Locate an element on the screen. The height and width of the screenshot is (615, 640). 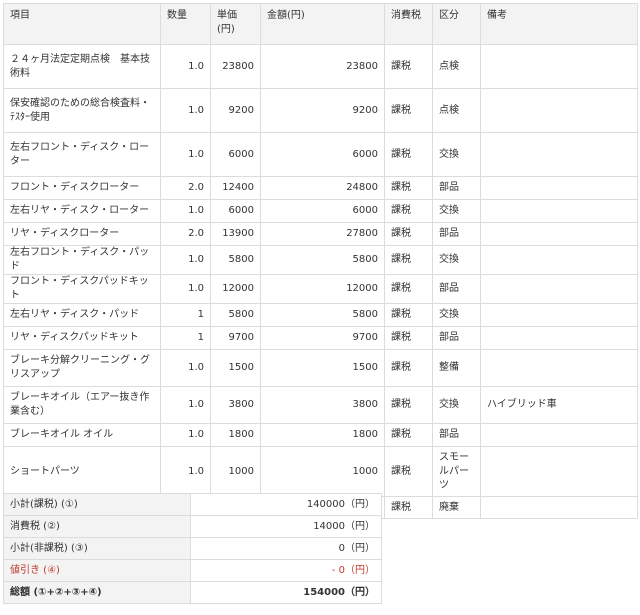
col-header-amount: 金額(円) is located at coordinates (322, 24).